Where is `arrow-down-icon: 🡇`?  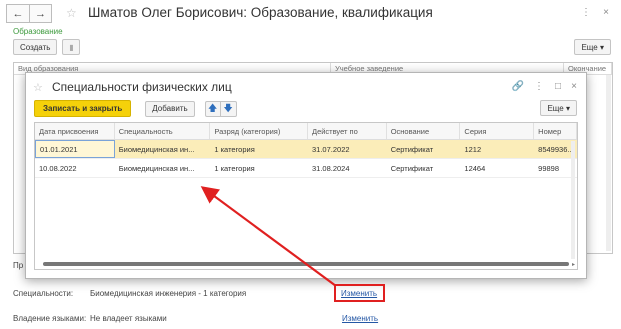 arrow-down-icon: 🡇 is located at coordinates (228, 107).